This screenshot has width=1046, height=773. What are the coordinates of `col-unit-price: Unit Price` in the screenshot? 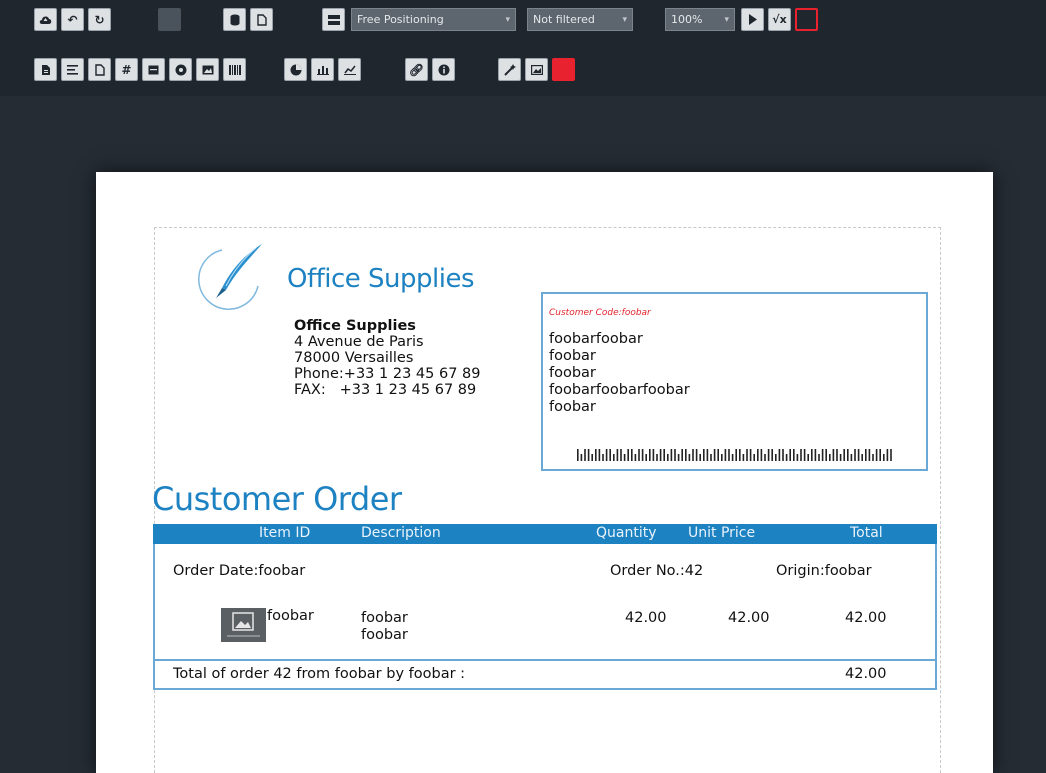 It's located at (722, 533).